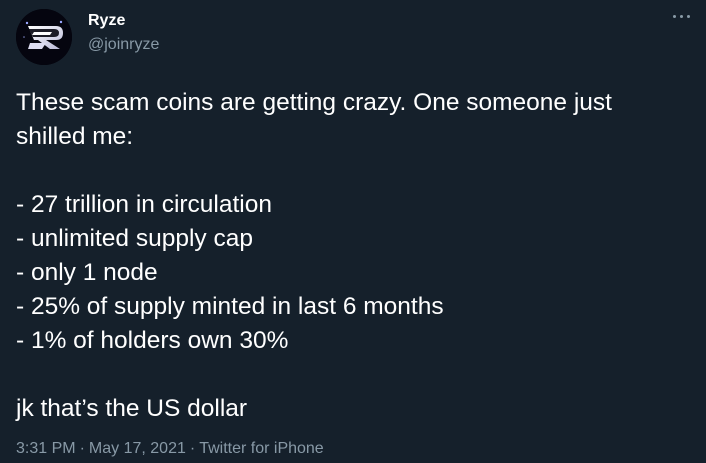 This screenshot has width=706, height=463. What do you see at coordinates (123, 33) in the screenshot?
I see `user-info: Ryze @joinryze` at bounding box center [123, 33].